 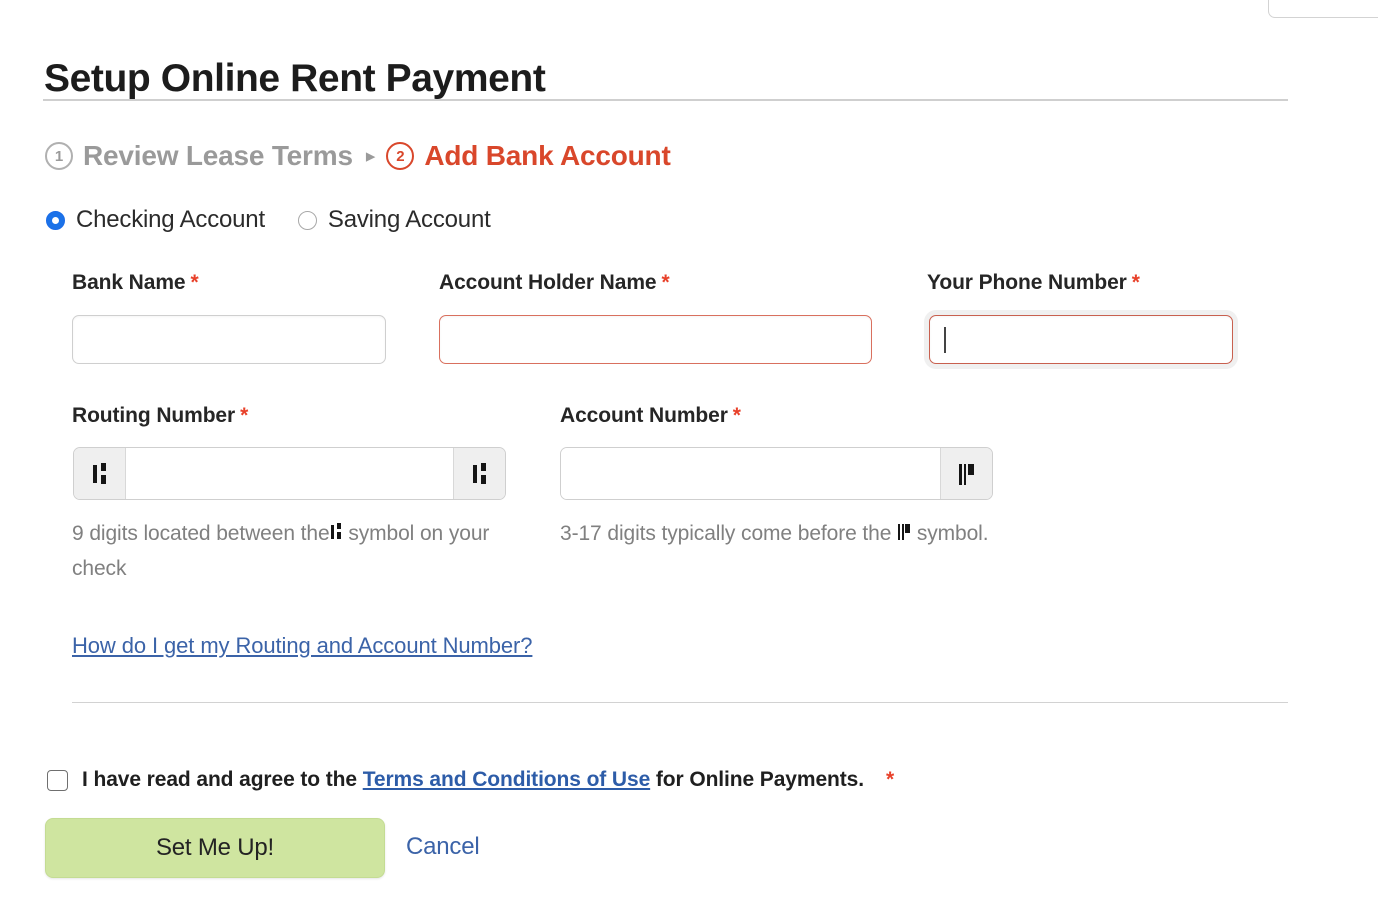 I want to click on account-number-input-group, so click(x=776, y=473).